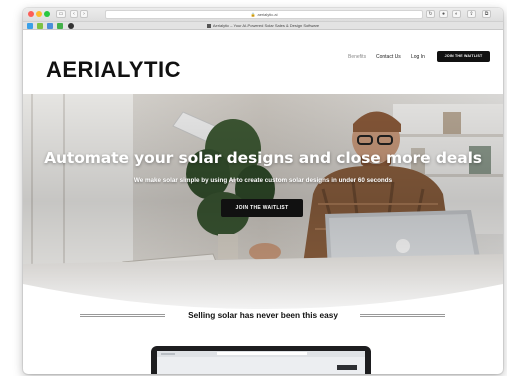 This screenshot has height=376, width=507. I want to click on share-icon: ⇪, so click(471, 14).